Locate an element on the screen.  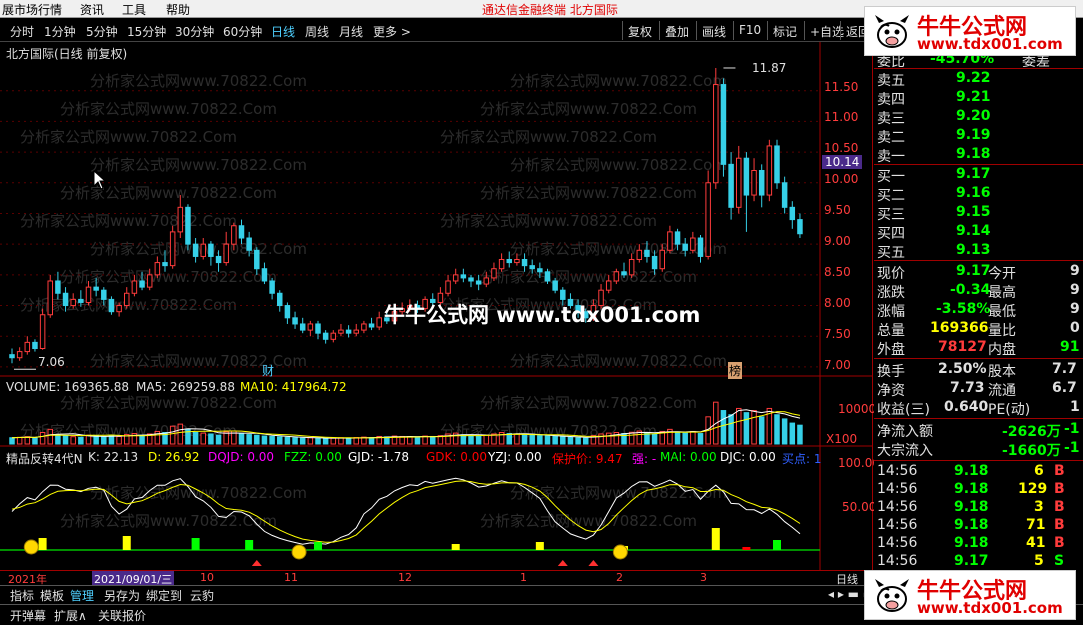
period-tab-more: 更多 > is located at coordinates (392, 31).